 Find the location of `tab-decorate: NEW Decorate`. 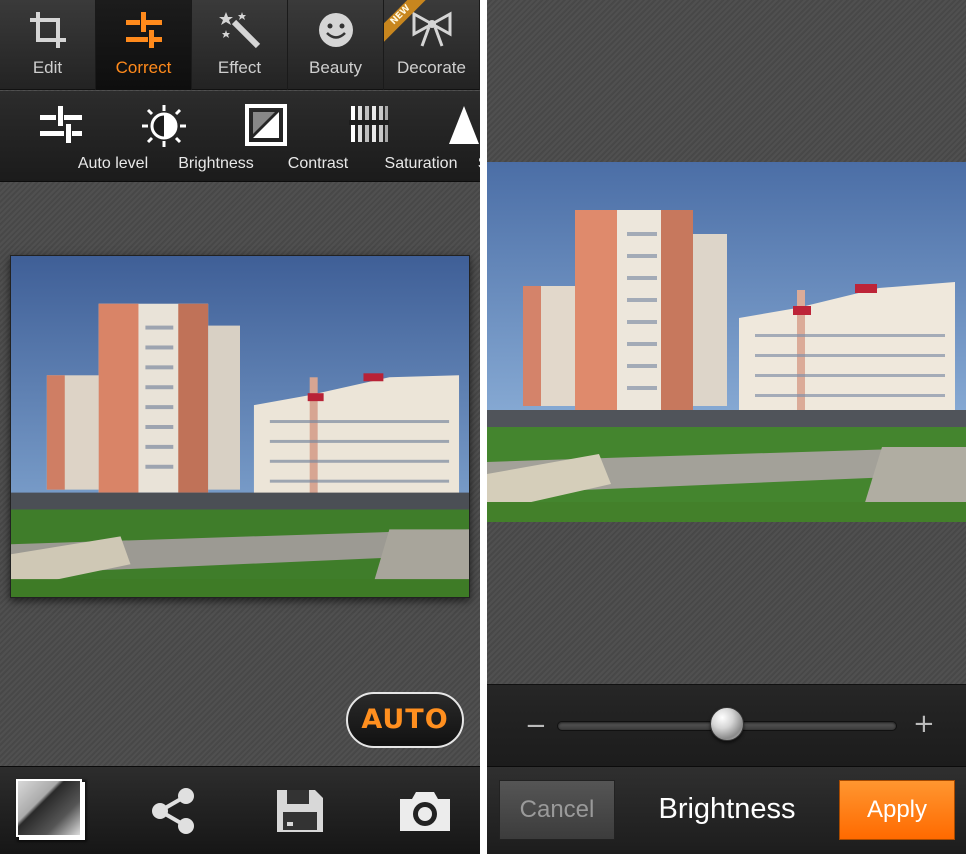

tab-decorate: NEW Decorate is located at coordinates (432, 45).